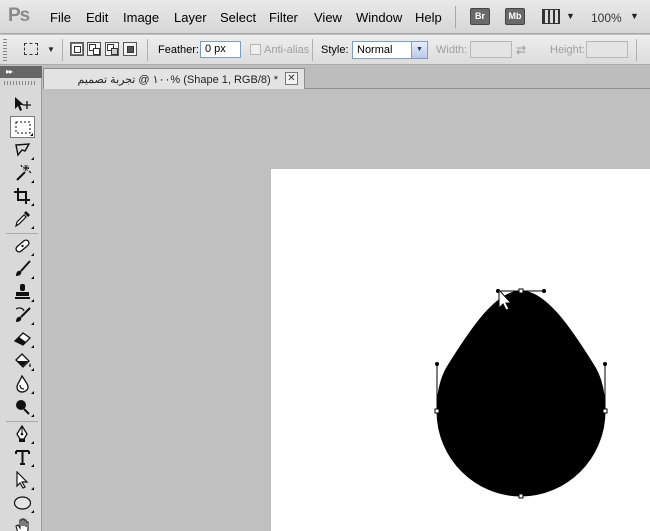  Describe the element at coordinates (60, 17) in the screenshot. I see `menu-file: File` at that location.